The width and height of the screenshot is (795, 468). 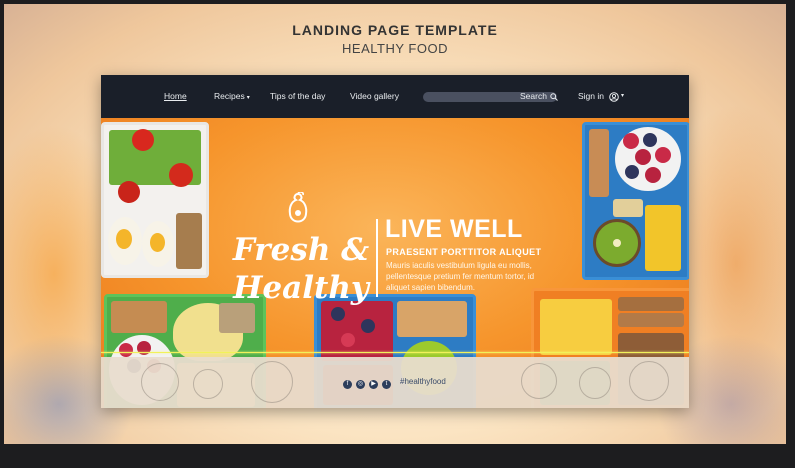 I want to click on page-subtitle: HEALTHY FOOD, so click(x=395, y=48).